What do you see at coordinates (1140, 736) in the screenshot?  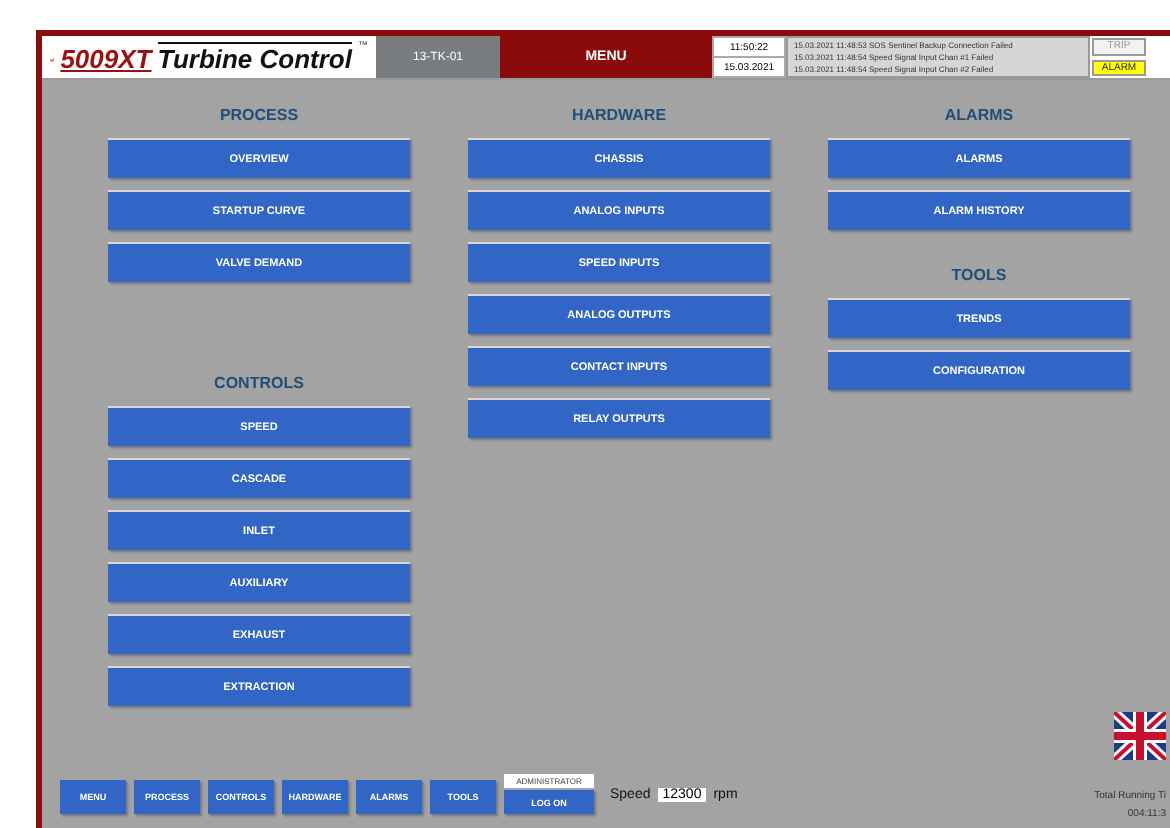 I see `uk-flag-icon` at bounding box center [1140, 736].